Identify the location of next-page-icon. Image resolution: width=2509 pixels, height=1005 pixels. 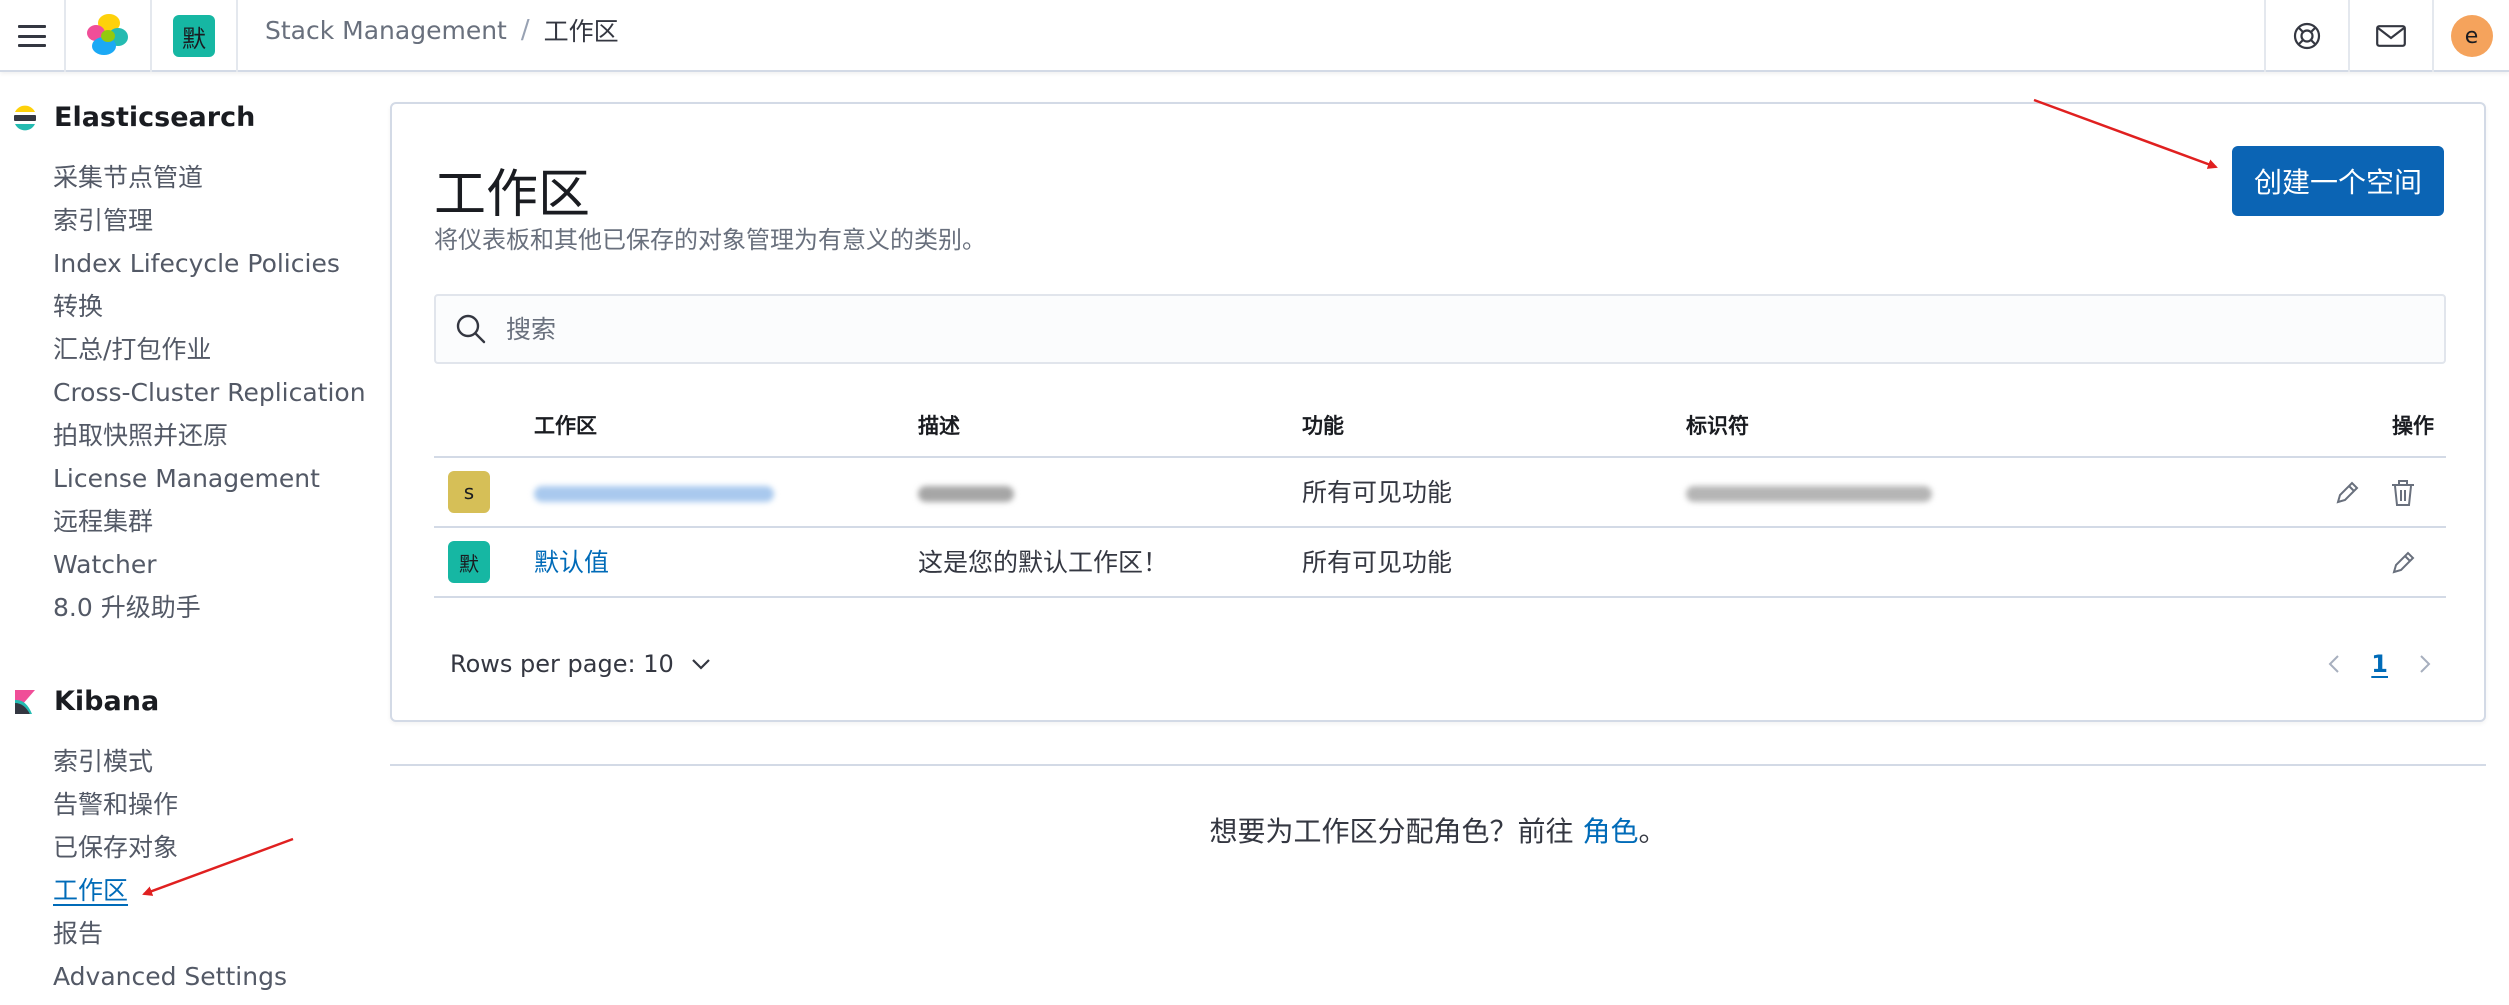
(2425, 664).